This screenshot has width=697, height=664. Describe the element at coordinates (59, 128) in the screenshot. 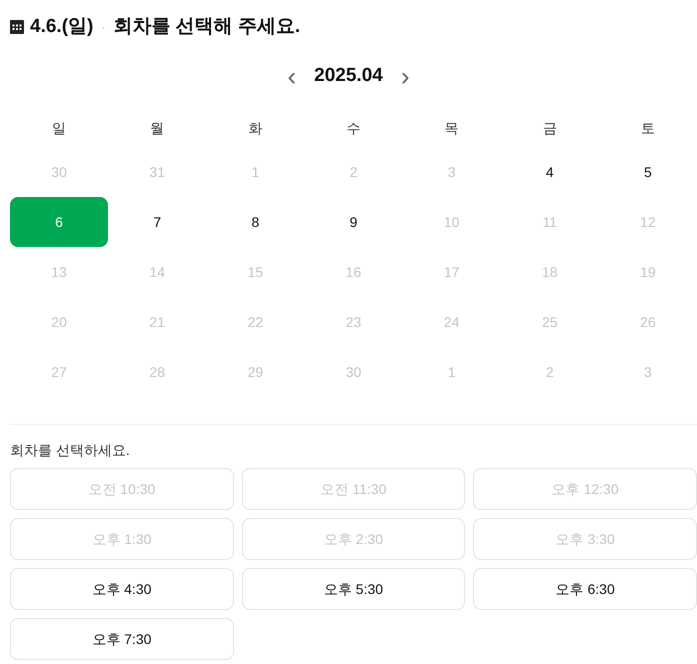

I see `weekday-label: 일` at that location.